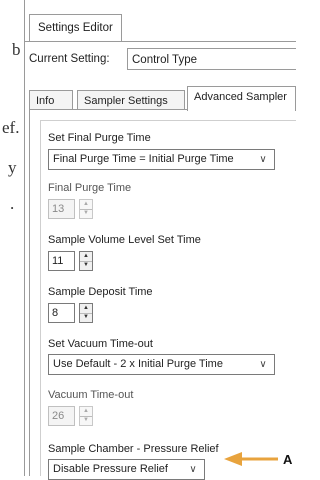  What do you see at coordinates (91, 395) in the screenshot?
I see `vacuum-timeout-label: Vacuum Time-out` at bounding box center [91, 395].